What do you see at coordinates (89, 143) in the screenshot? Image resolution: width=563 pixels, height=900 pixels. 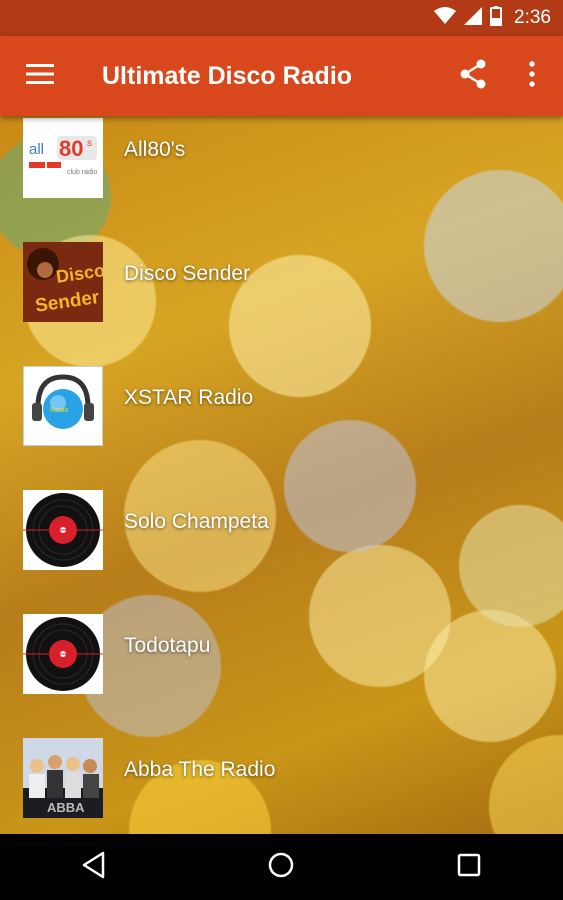 I see `svg-text: s` at bounding box center [89, 143].